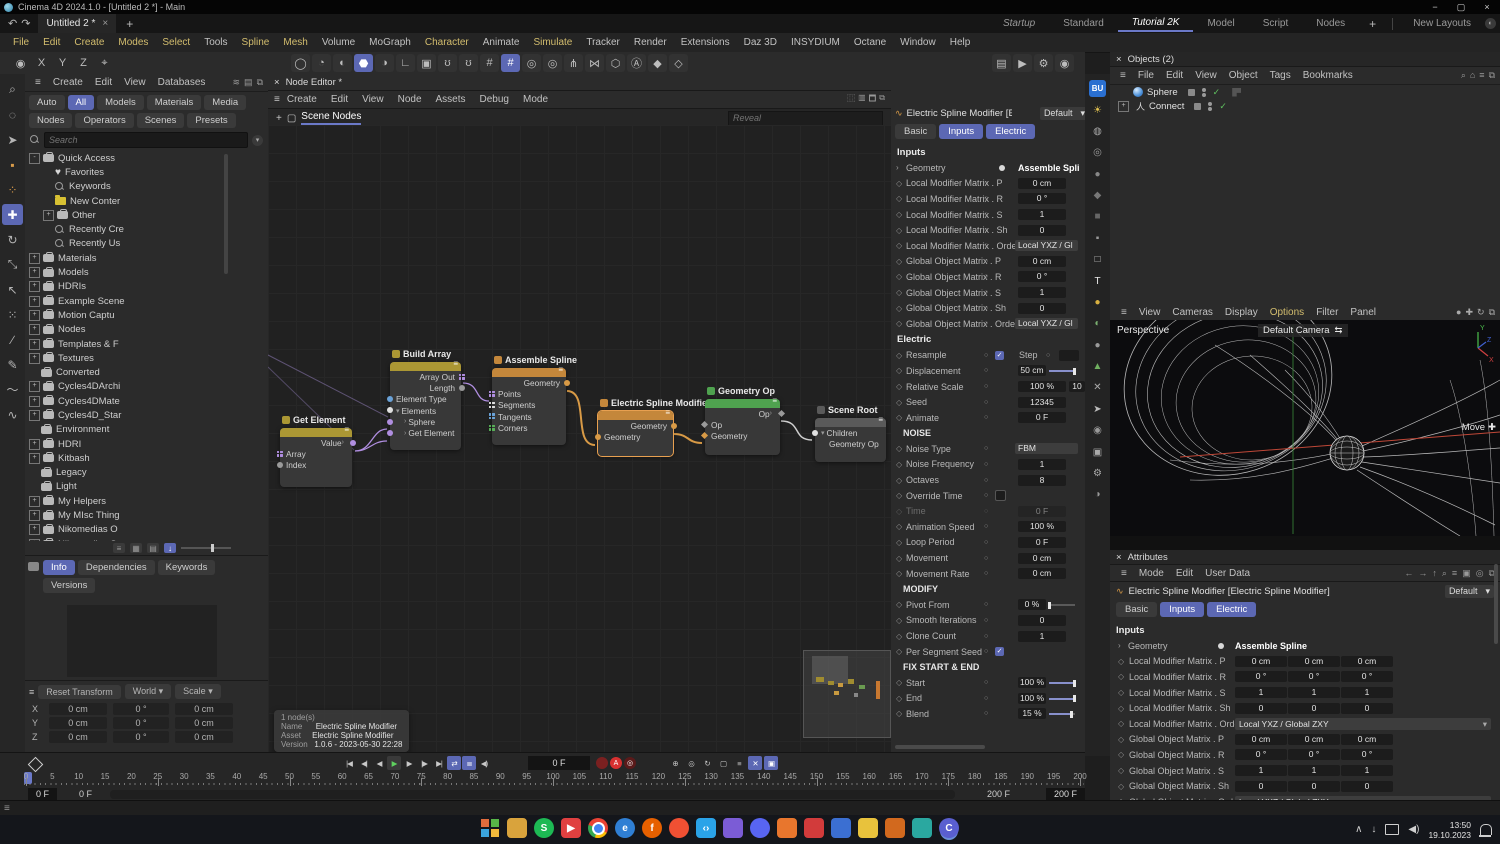  I want to click on forward-icon: →, so click(1422, 573).